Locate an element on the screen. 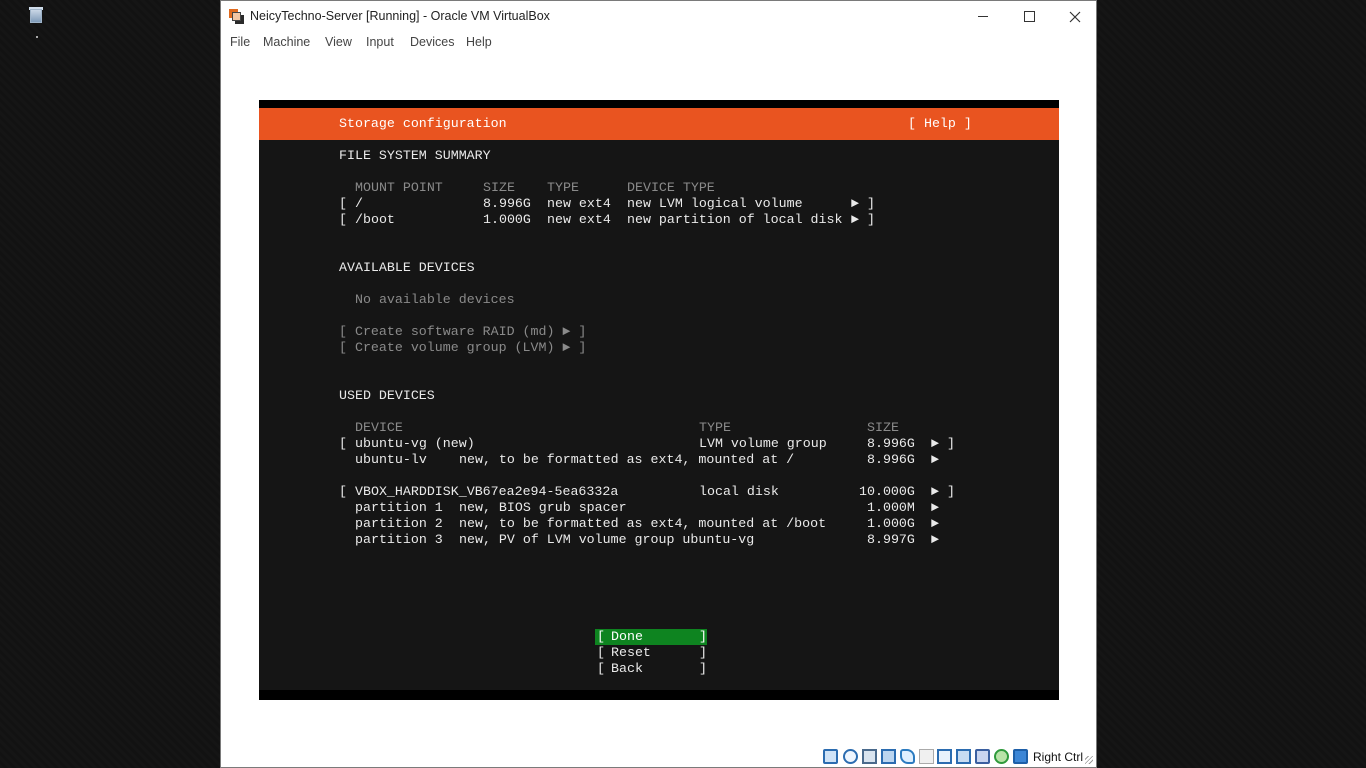 The image size is (1366, 768). installer-header: Storage configuration [ Help ] is located at coordinates (659, 124).